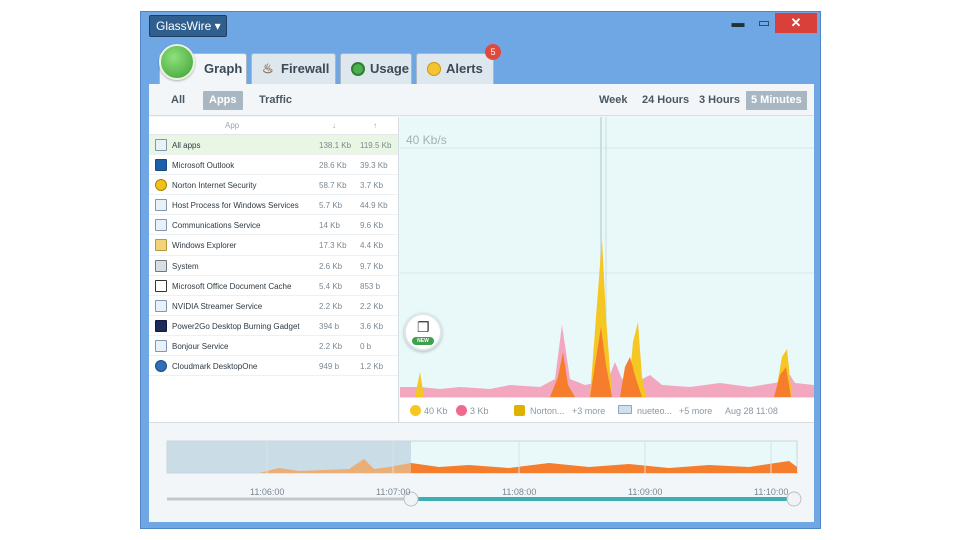 The width and height of the screenshot is (960, 540). What do you see at coordinates (232, 286) in the screenshot?
I see `app-name: Microsoft Office Document Cache` at bounding box center [232, 286].